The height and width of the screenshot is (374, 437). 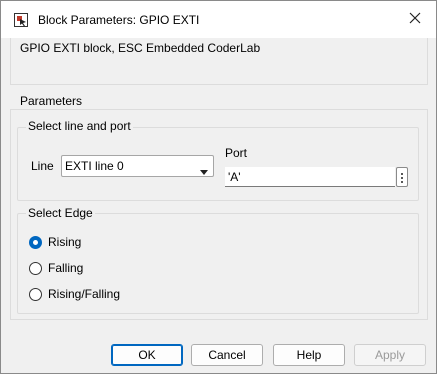 I want to click on description-panel: GPIO EXTI block, ESC Embedded CoderLab, so click(x=219, y=61).